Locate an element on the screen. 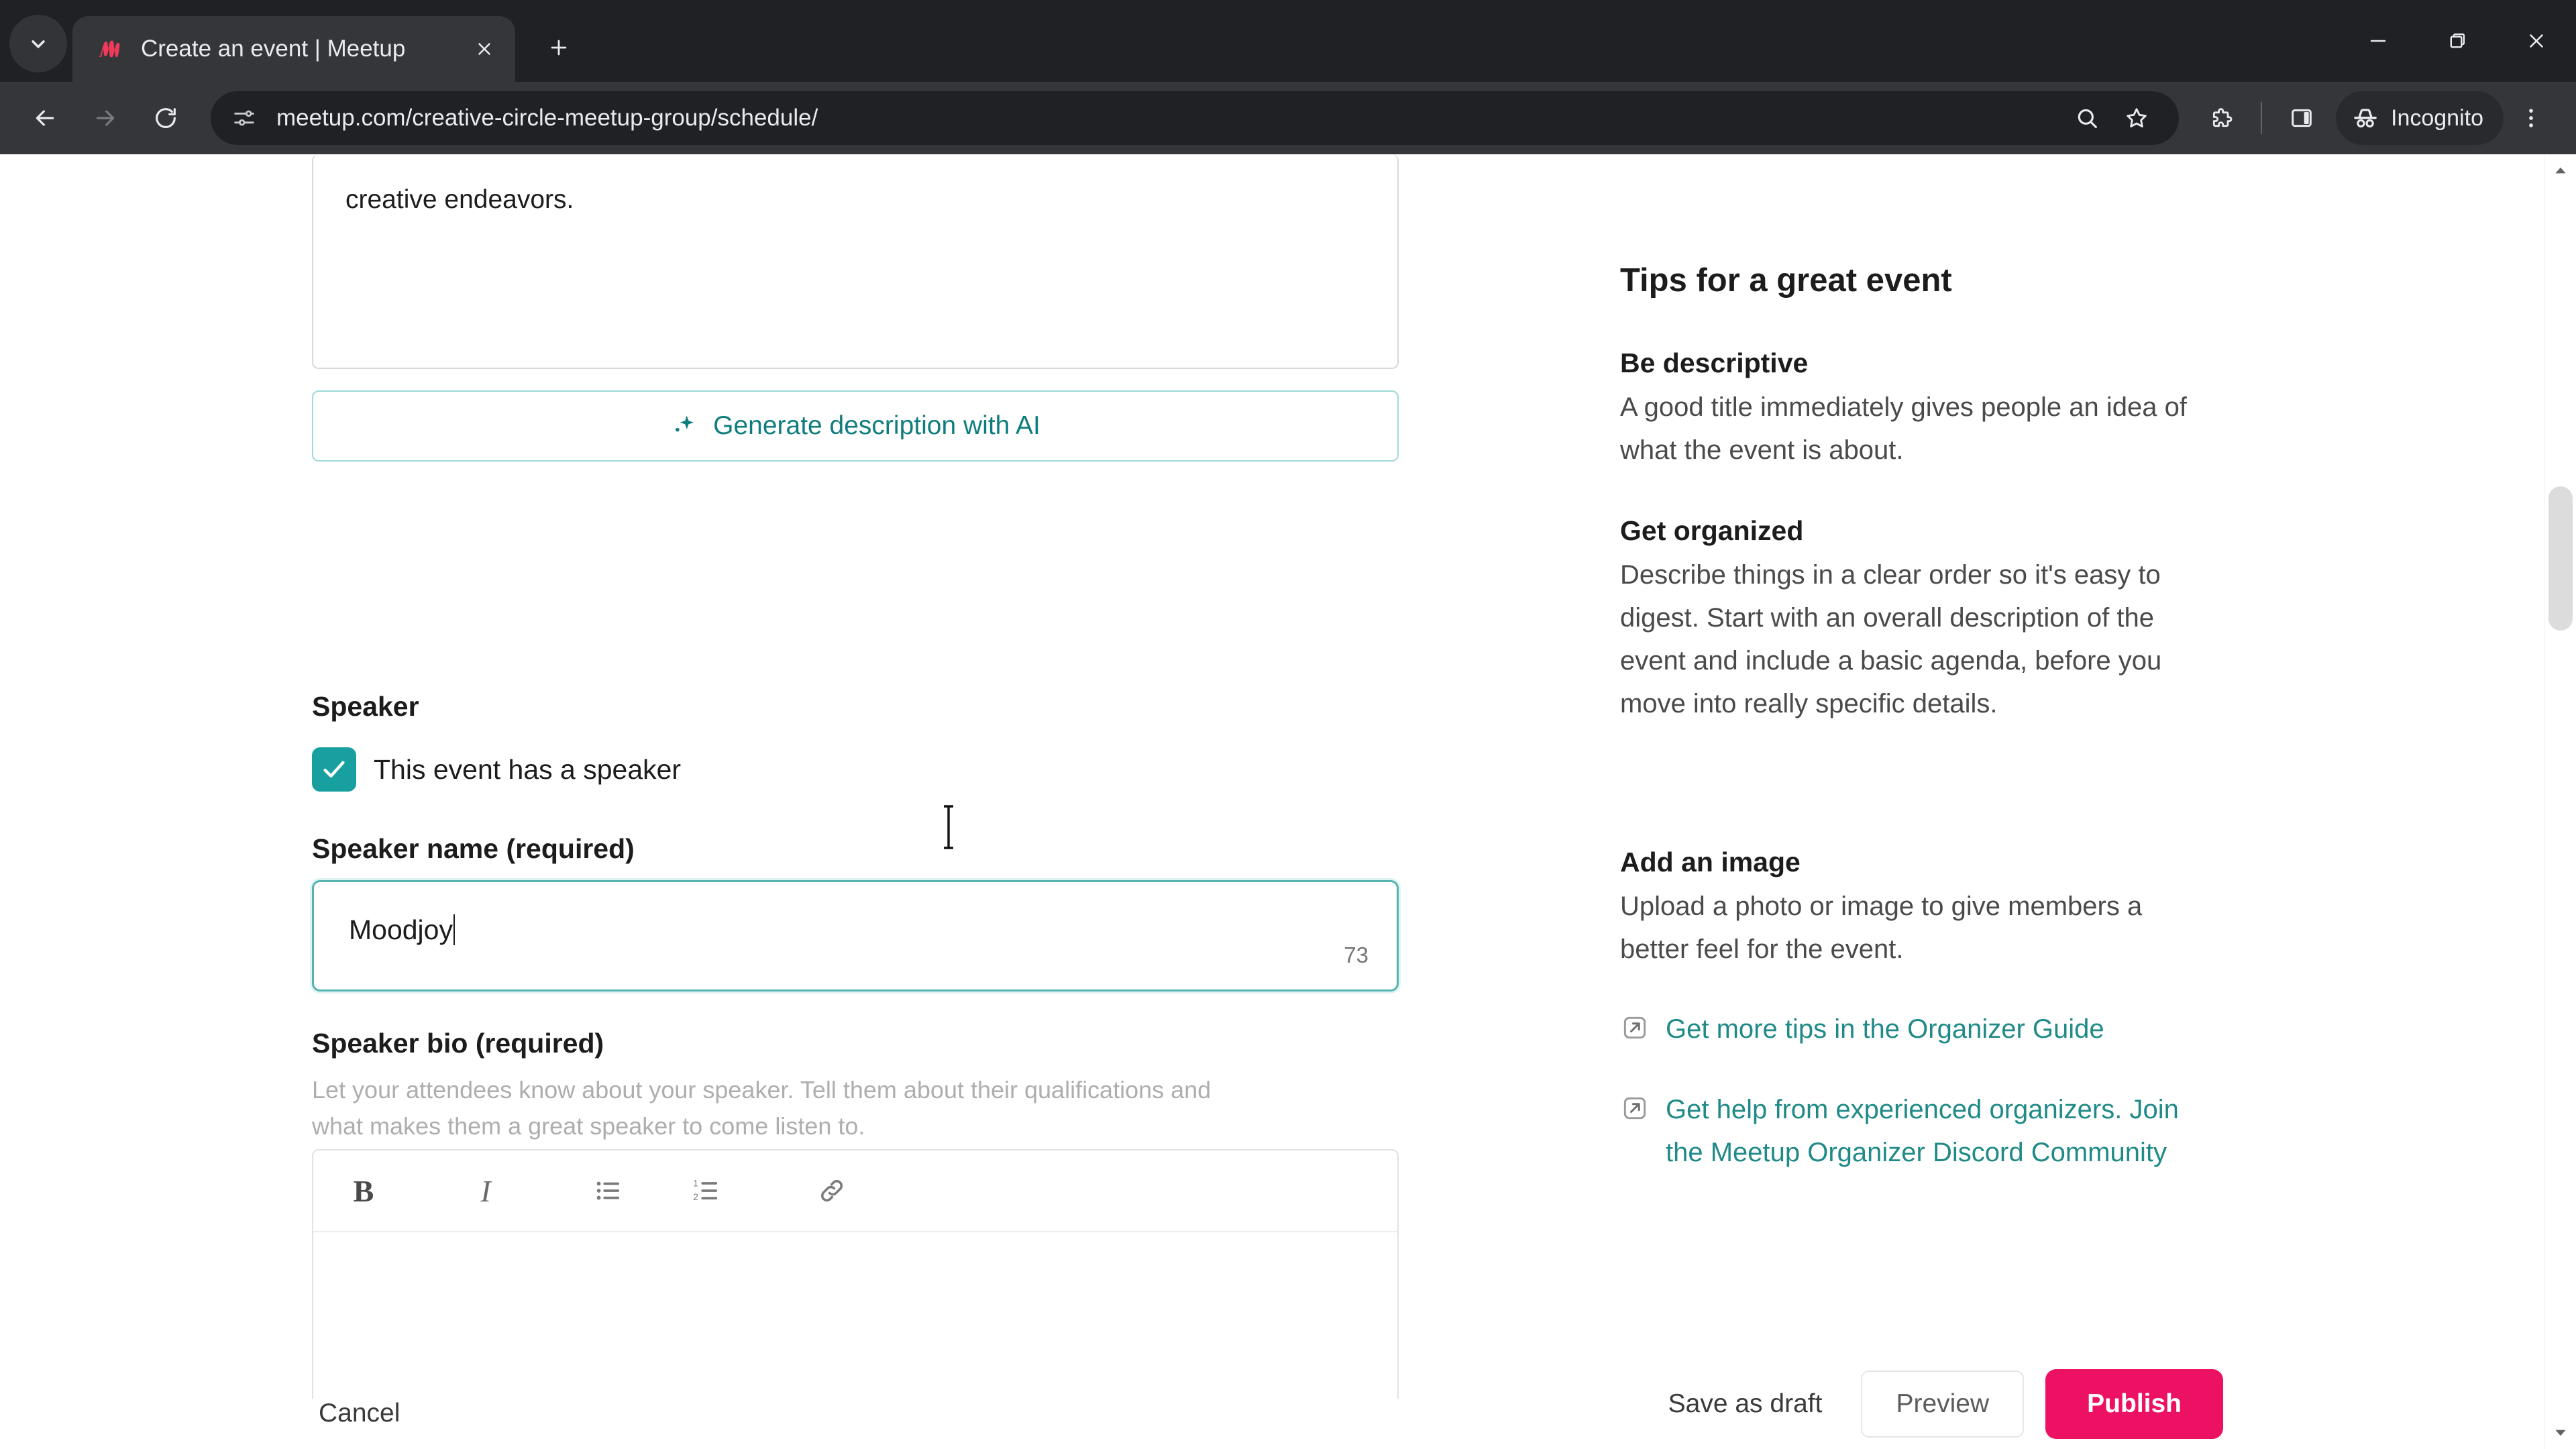 The image size is (2576, 1449). preview-button: Preview is located at coordinates (1943, 1404).